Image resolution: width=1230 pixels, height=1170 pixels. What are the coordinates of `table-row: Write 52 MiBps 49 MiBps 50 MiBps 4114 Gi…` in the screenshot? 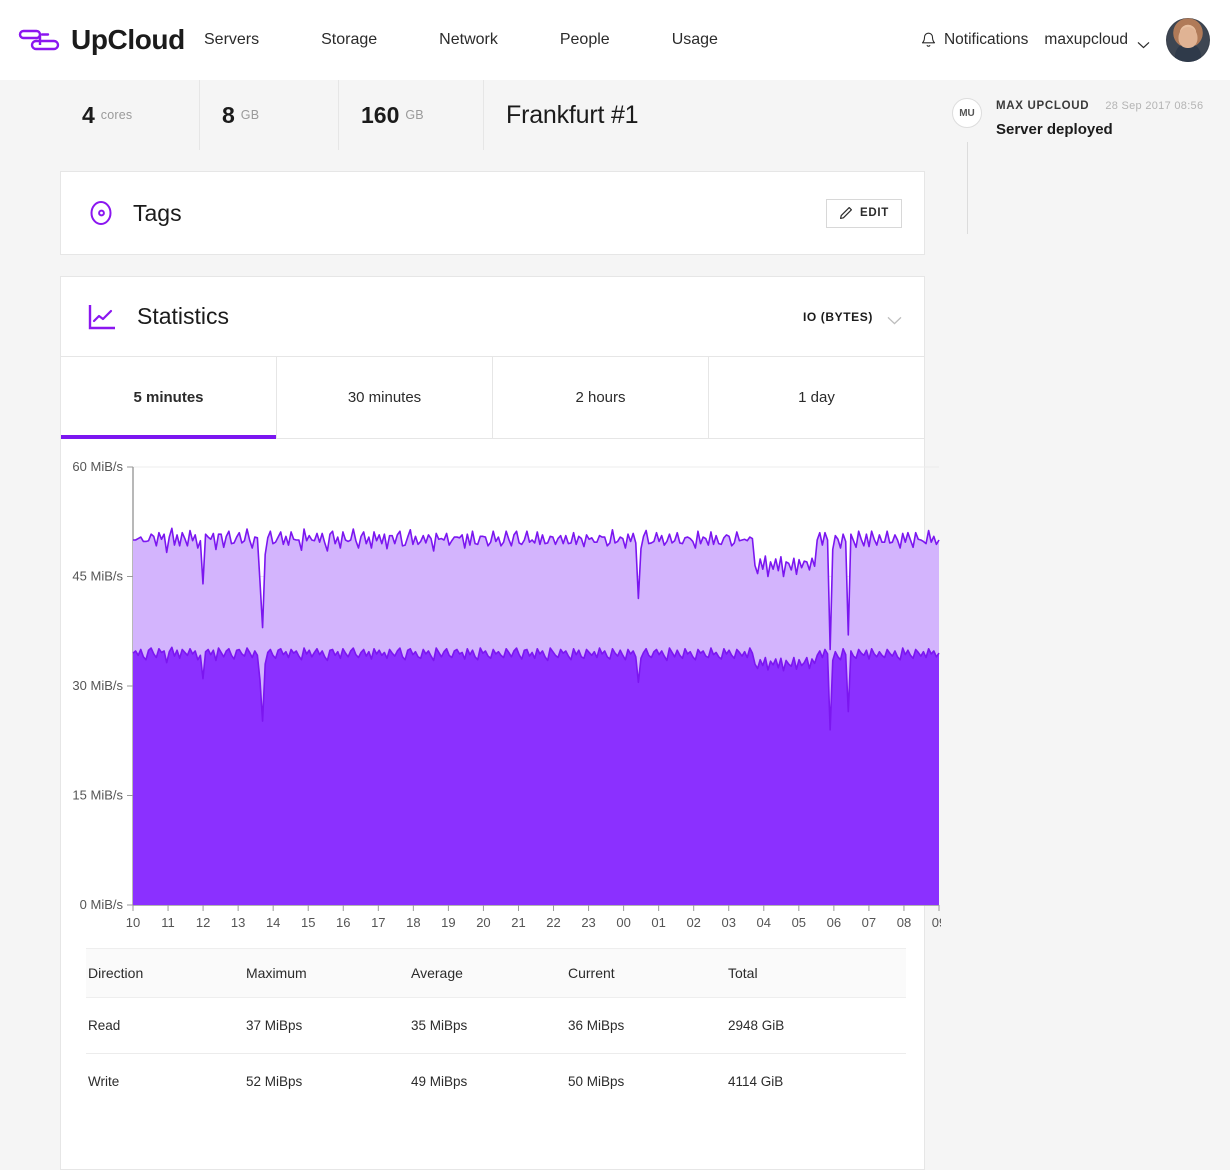 It's located at (496, 1082).